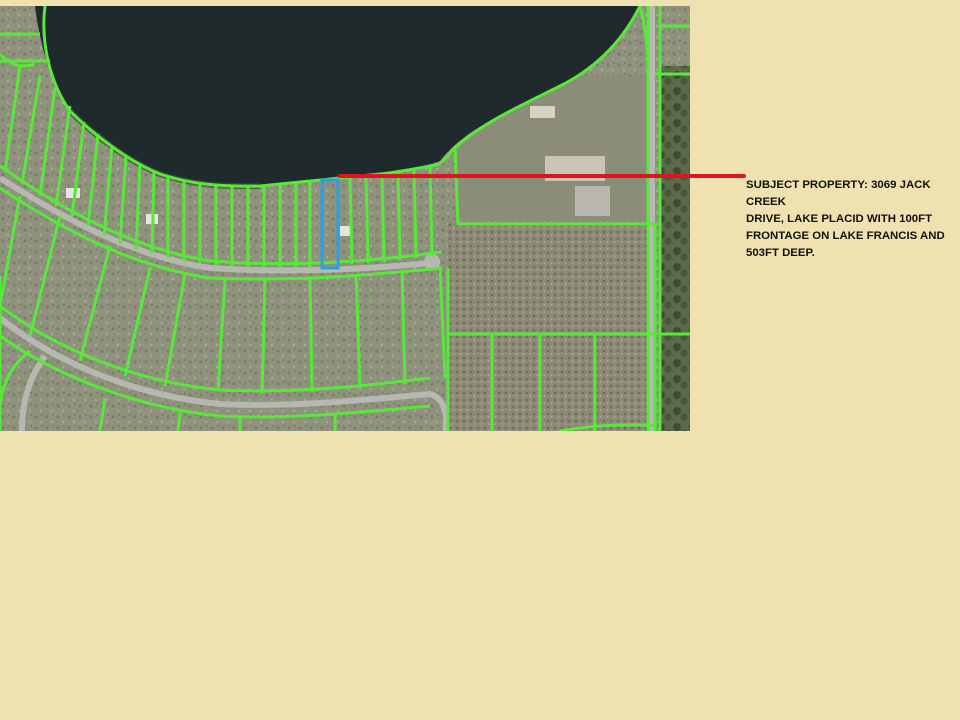  What do you see at coordinates (542, 176) in the screenshot?
I see `callout-leader-line` at bounding box center [542, 176].